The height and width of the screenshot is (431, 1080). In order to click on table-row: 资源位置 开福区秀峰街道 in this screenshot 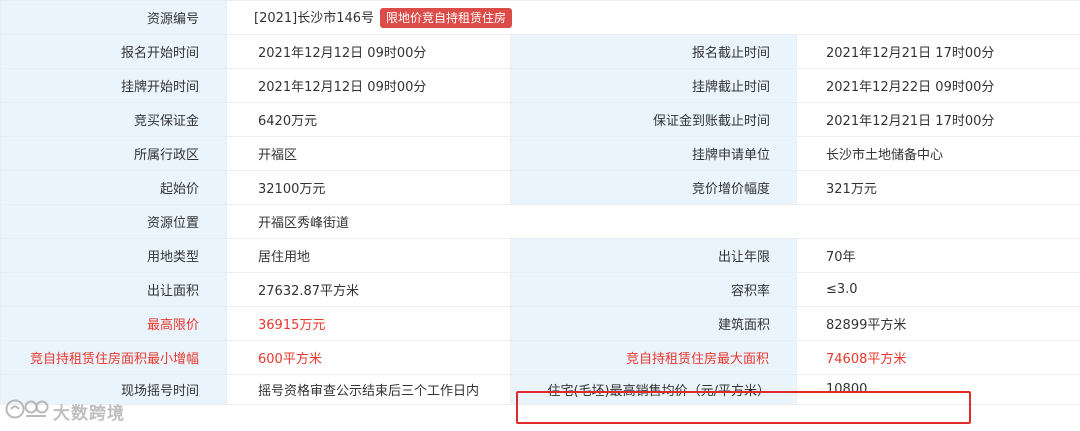, I will do `click(540, 221)`.